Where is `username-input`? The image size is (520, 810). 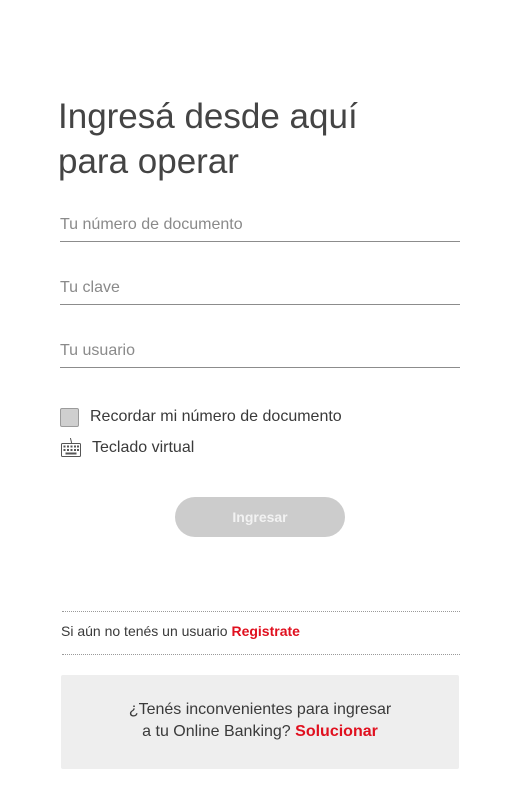 username-input is located at coordinates (260, 351).